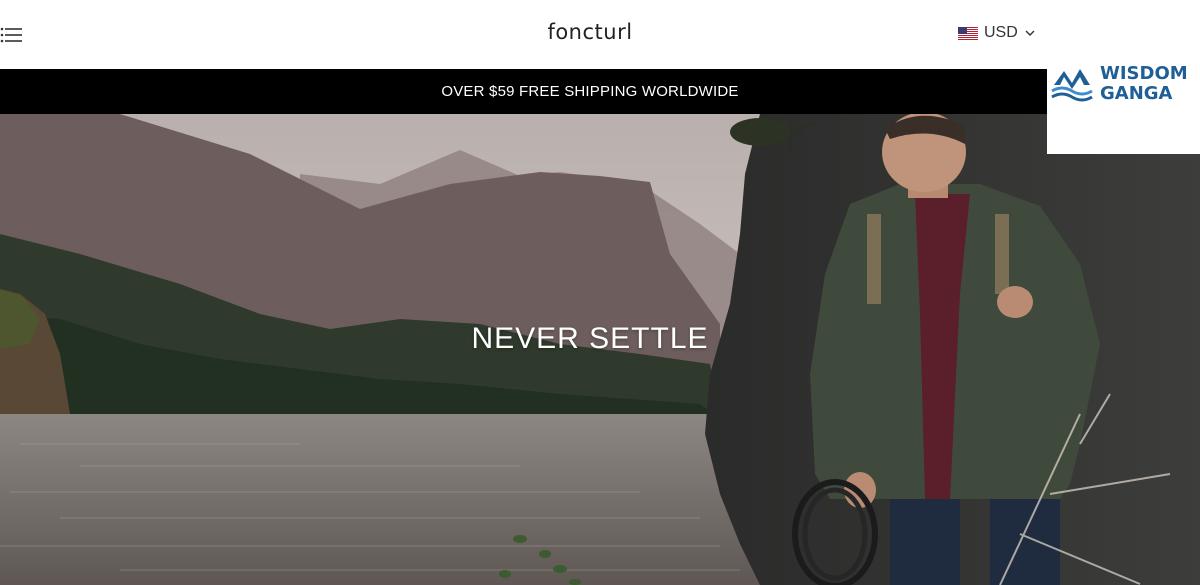 The height and width of the screenshot is (585, 1200). What do you see at coordinates (1001, 32) in the screenshot?
I see `currency-label: USD` at bounding box center [1001, 32].